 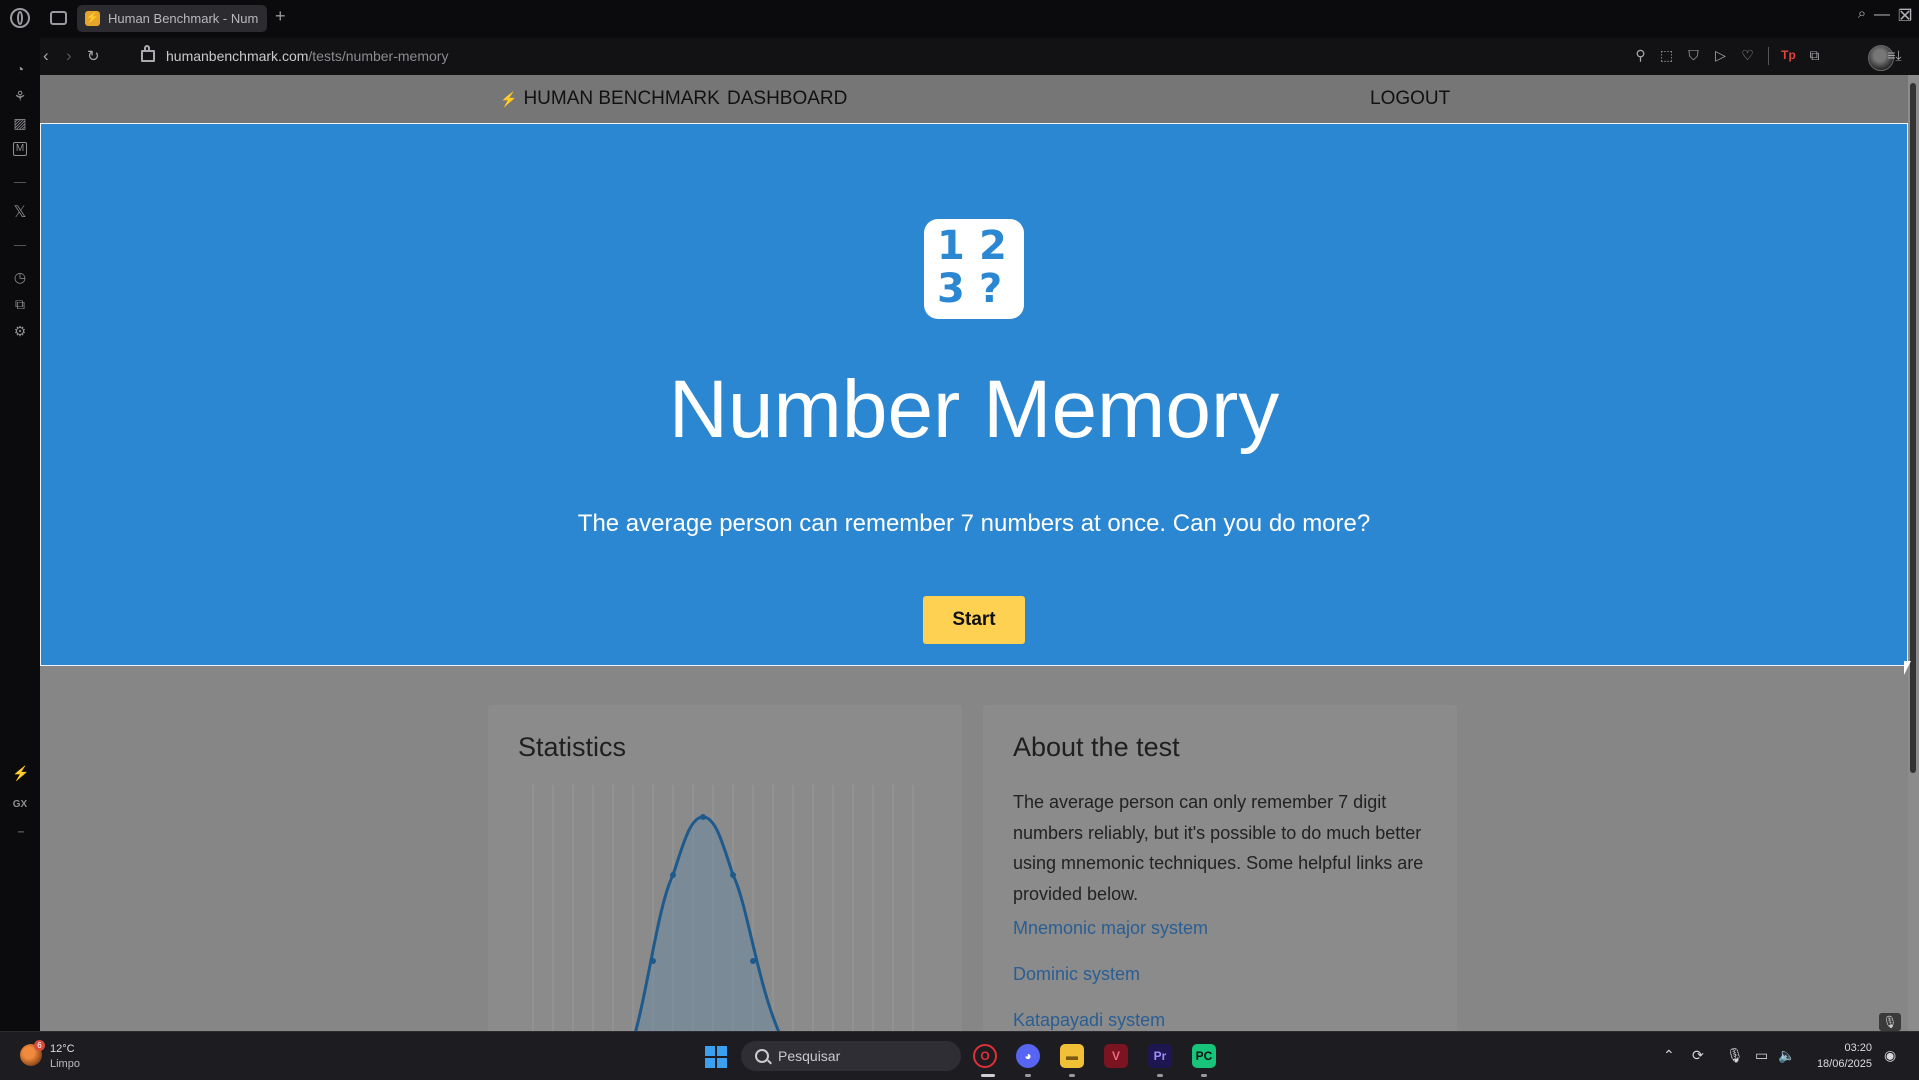 I want to click on extensions-puzzle-icon: ⧉, so click(x=1814, y=55).